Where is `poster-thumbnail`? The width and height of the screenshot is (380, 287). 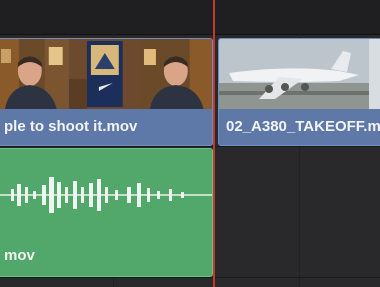 poster-thumbnail is located at coordinates (104, 74).